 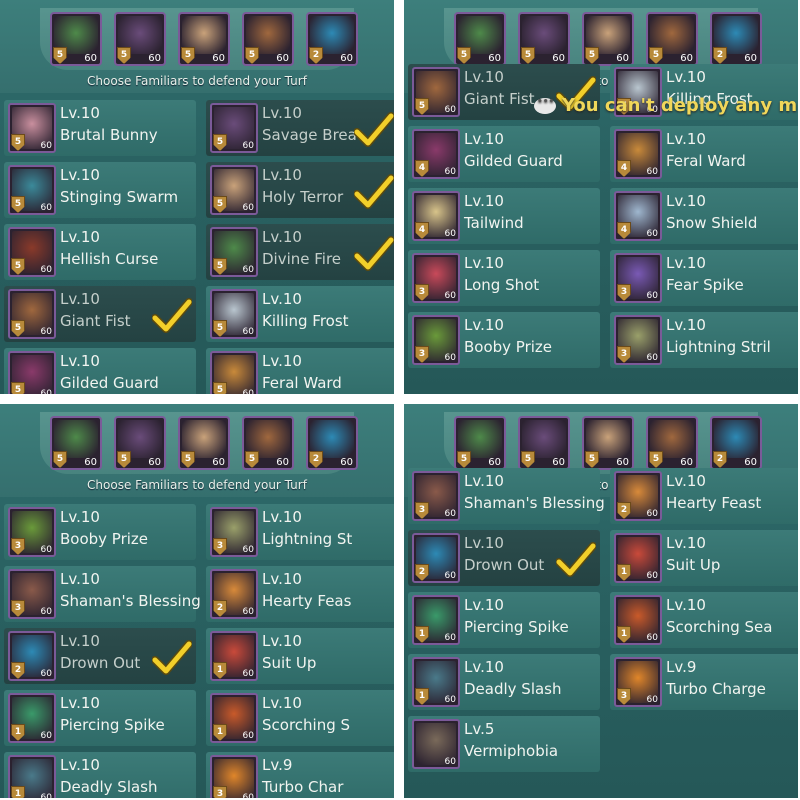 I want to click on familiar-card: 5 60 Lv.10 Hellish Curse, so click(x=100, y=252).